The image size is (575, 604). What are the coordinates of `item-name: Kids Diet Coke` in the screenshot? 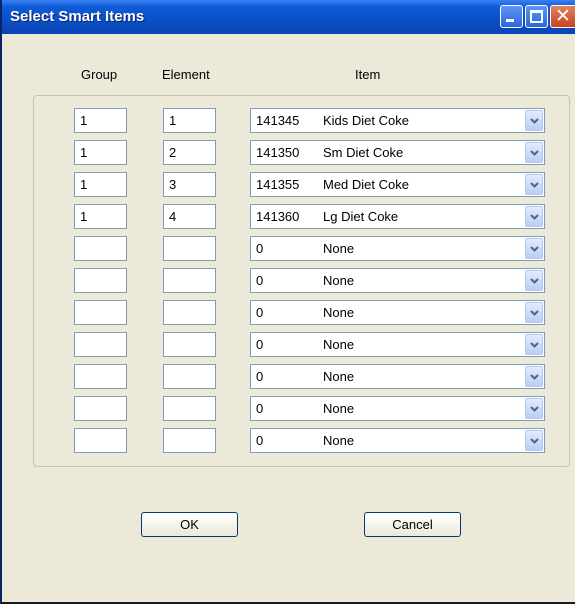 It's located at (366, 120).